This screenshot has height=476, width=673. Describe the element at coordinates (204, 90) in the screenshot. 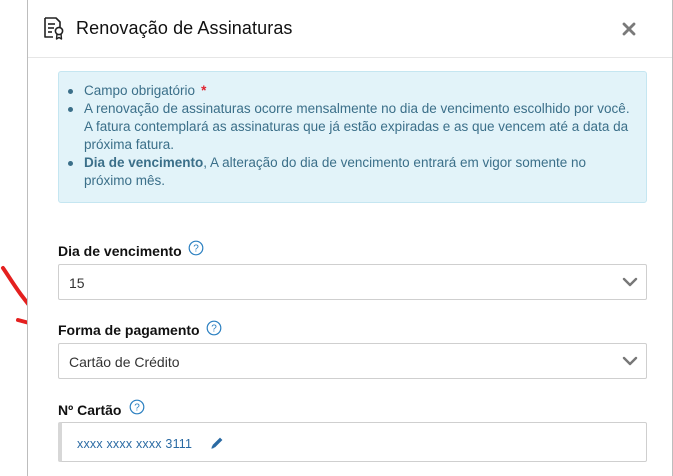

I see `required-marker: *` at that location.